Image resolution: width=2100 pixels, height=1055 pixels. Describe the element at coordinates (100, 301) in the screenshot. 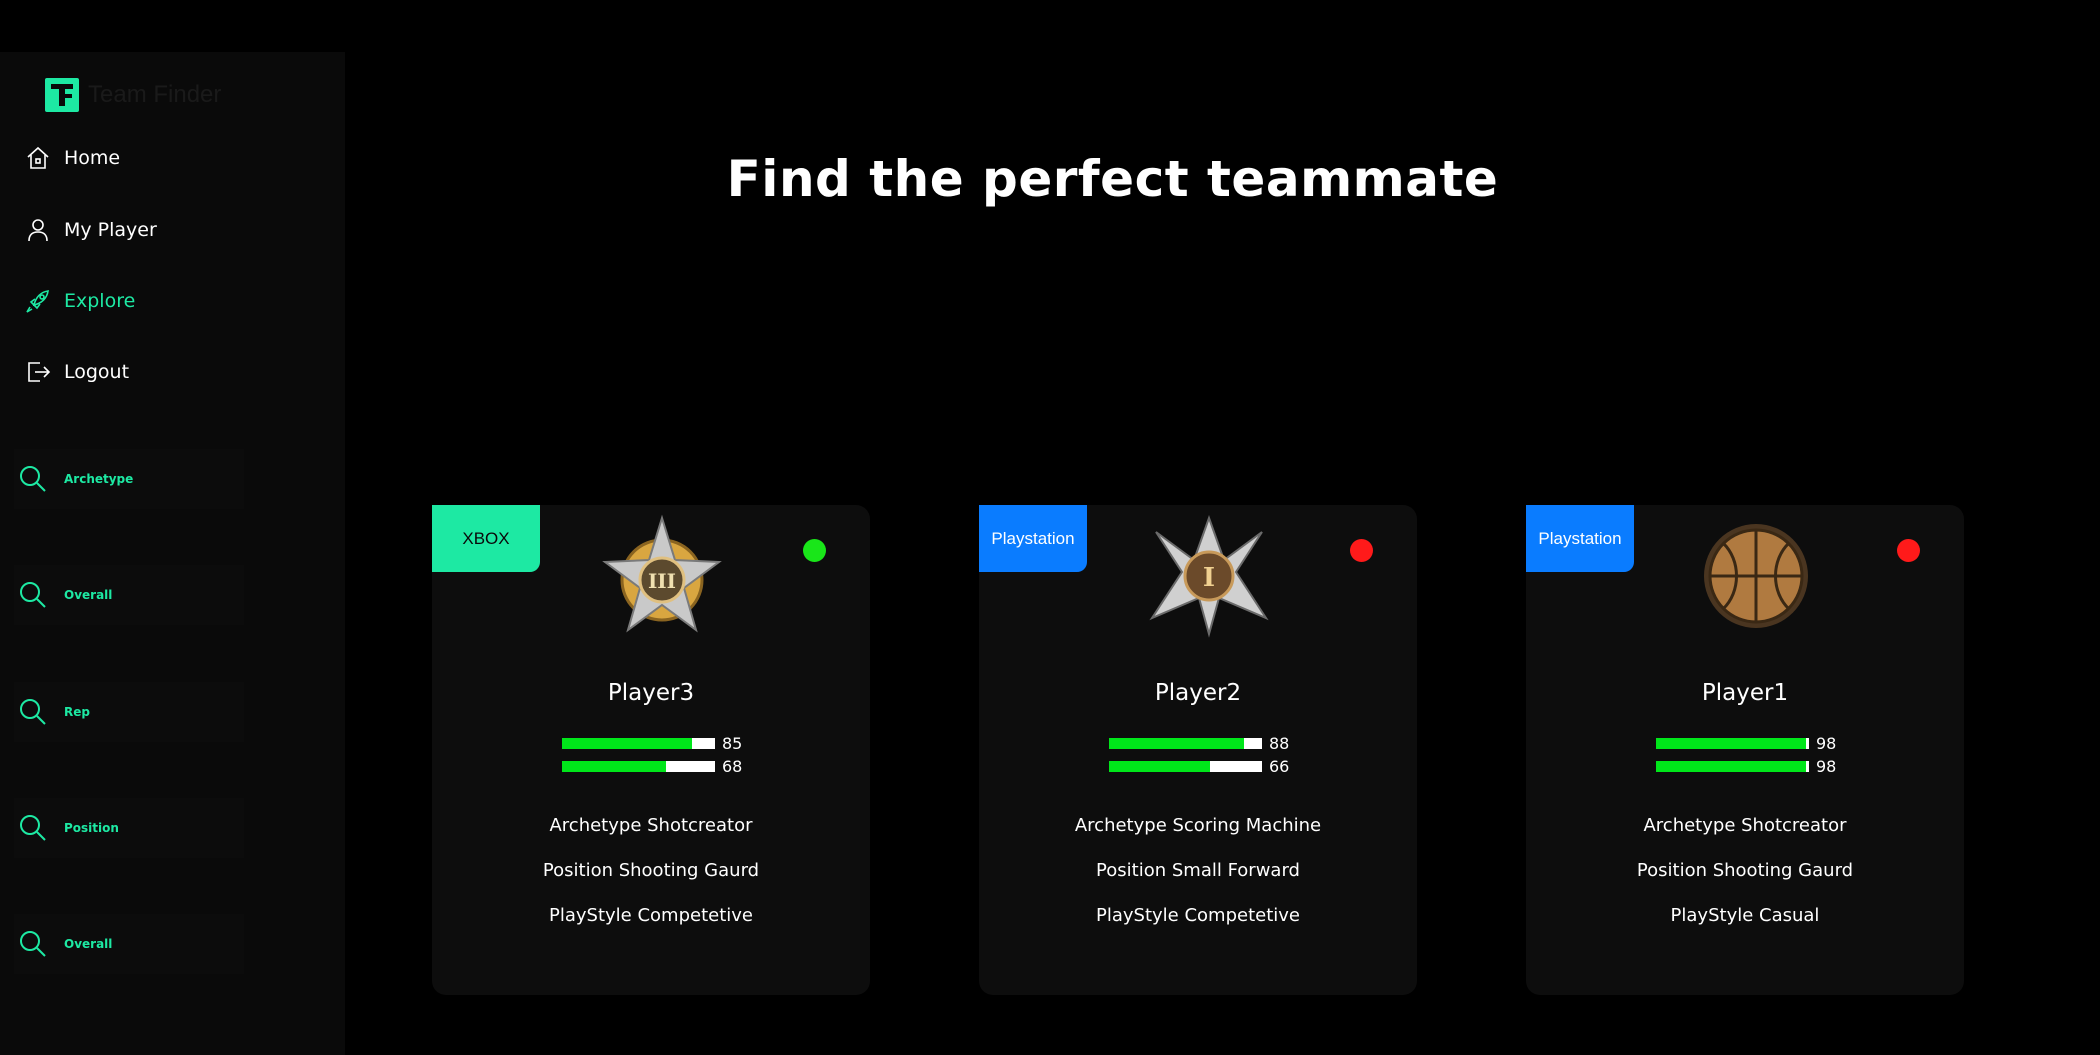

I see `nav-label-explore: Explore` at that location.